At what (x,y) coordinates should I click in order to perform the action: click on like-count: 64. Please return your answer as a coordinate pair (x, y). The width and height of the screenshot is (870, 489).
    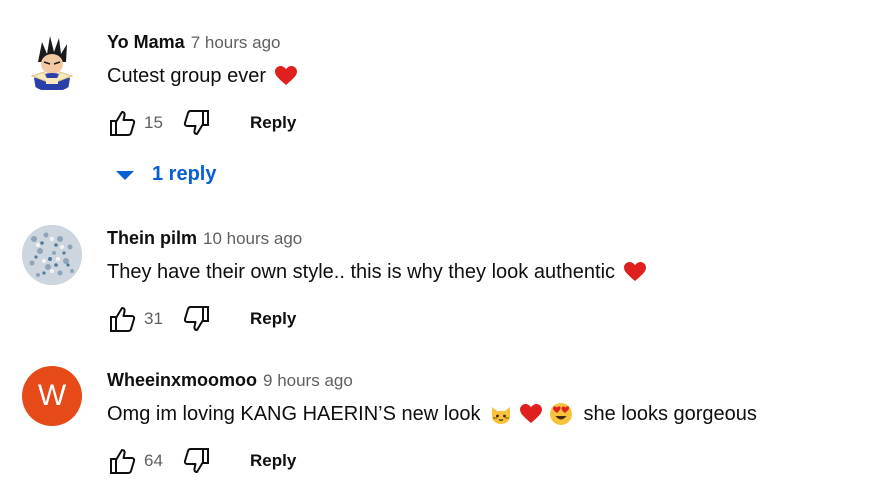
    Looking at the image, I should click on (153, 460).